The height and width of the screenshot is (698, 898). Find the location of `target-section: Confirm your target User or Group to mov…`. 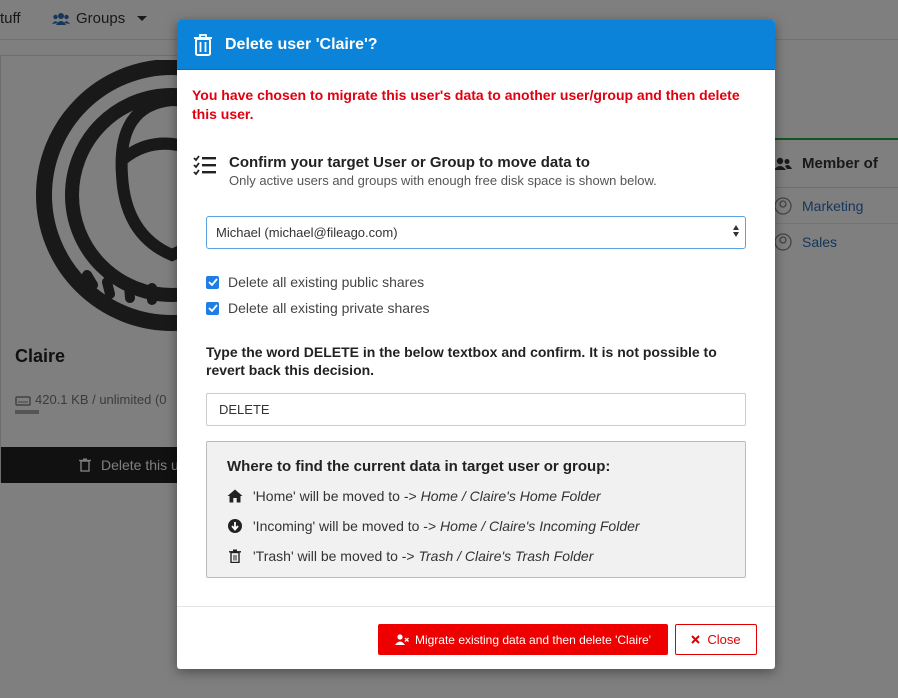

target-section: Confirm your target User or Group to mov… is located at coordinates (473, 171).